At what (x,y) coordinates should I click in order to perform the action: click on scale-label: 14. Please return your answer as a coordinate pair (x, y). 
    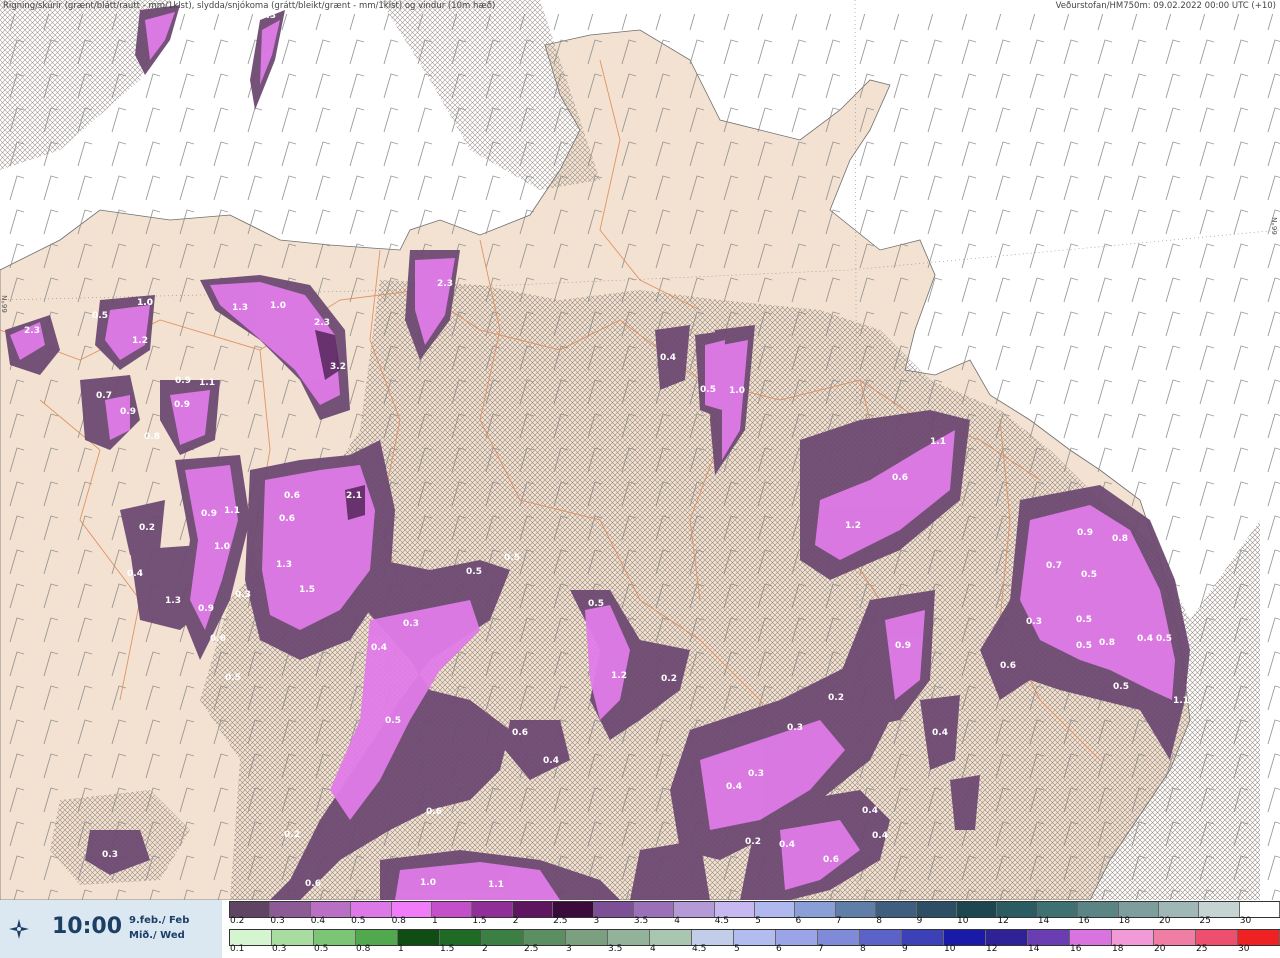
    Looking at the image, I should click on (1034, 949).